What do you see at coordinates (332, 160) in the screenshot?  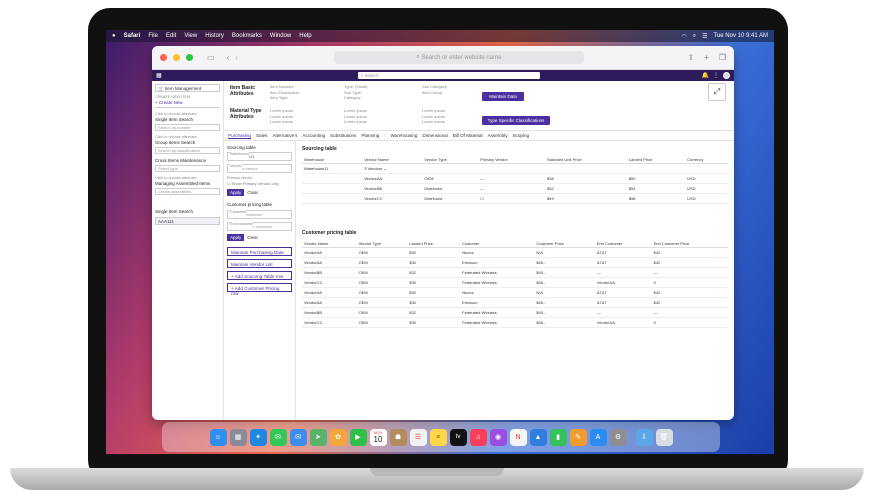 I see `col-warehouse: Warehouse` at bounding box center [332, 160].